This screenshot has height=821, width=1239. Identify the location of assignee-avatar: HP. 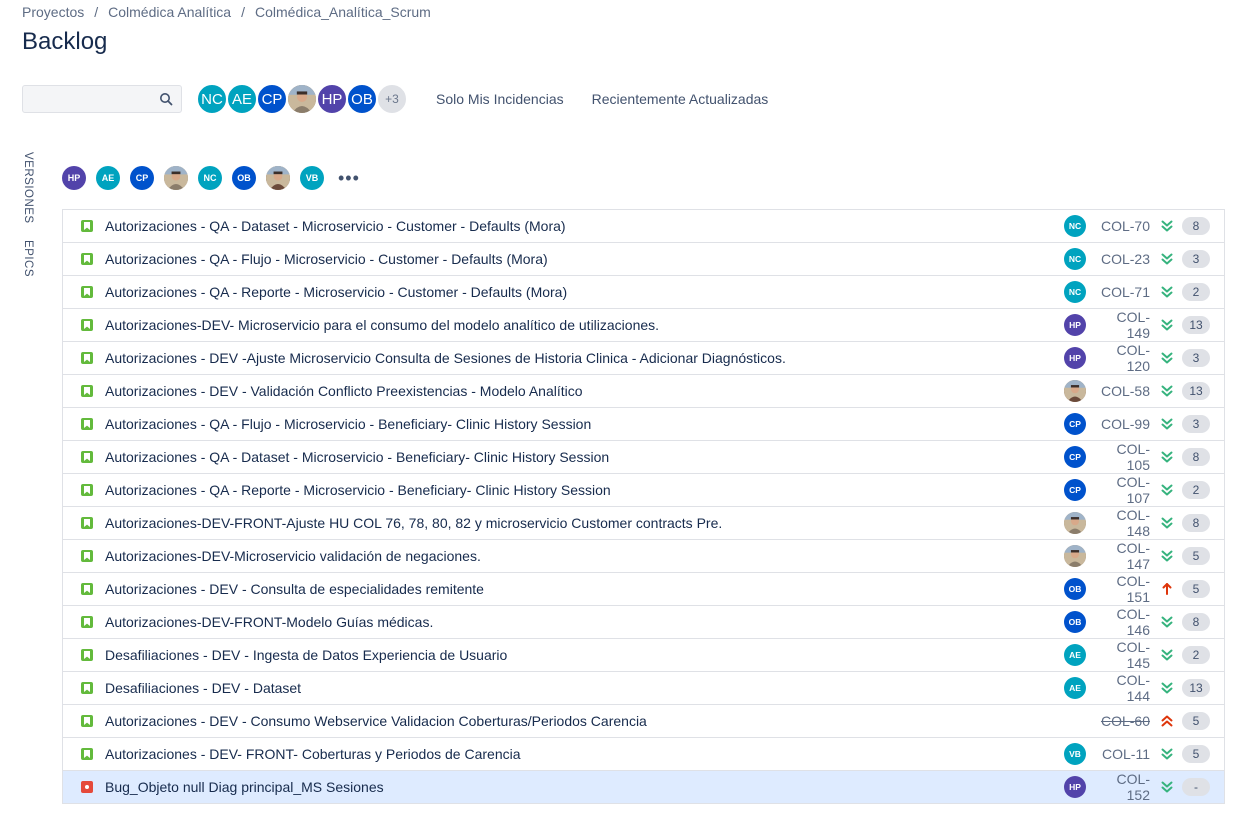
(1075, 358).